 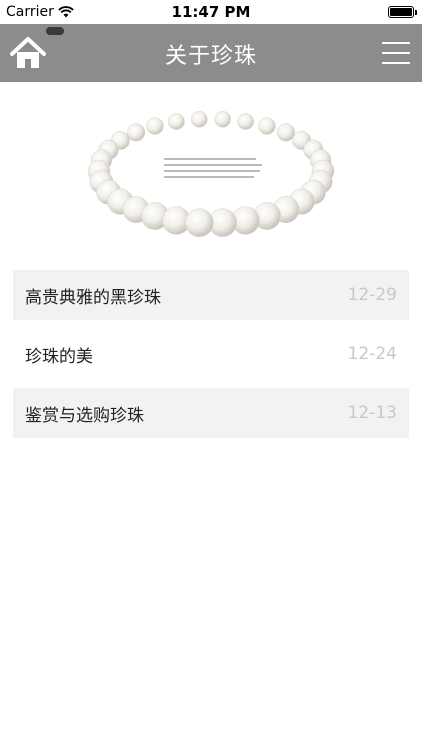 What do you see at coordinates (210, 56) in the screenshot?
I see `page-title: 关于珍珠` at bounding box center [210, 56].